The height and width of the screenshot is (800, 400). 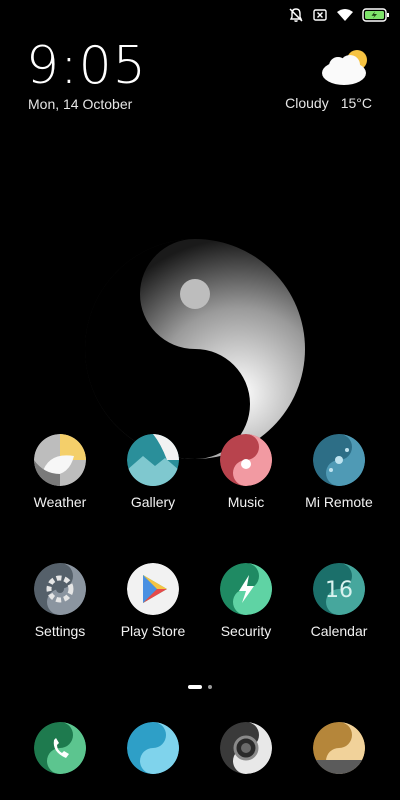 I want to click on phone-app-icon, so click(x=60, y=748).